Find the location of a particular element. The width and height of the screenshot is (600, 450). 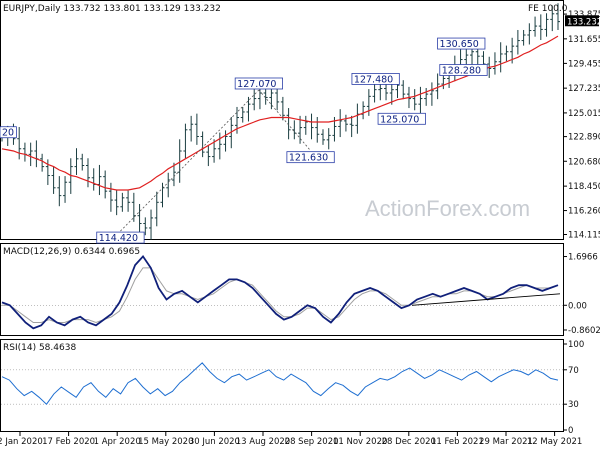

annotation-label: 20 is located at coordinates (8, 133).